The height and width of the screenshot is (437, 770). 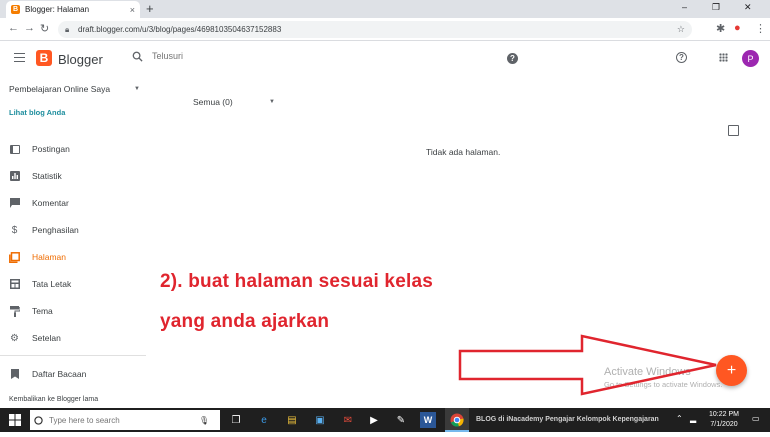 I want to click on sidebar-item-daftar-bacaan: Daftar Bacaan, so click(x=73, y=374).